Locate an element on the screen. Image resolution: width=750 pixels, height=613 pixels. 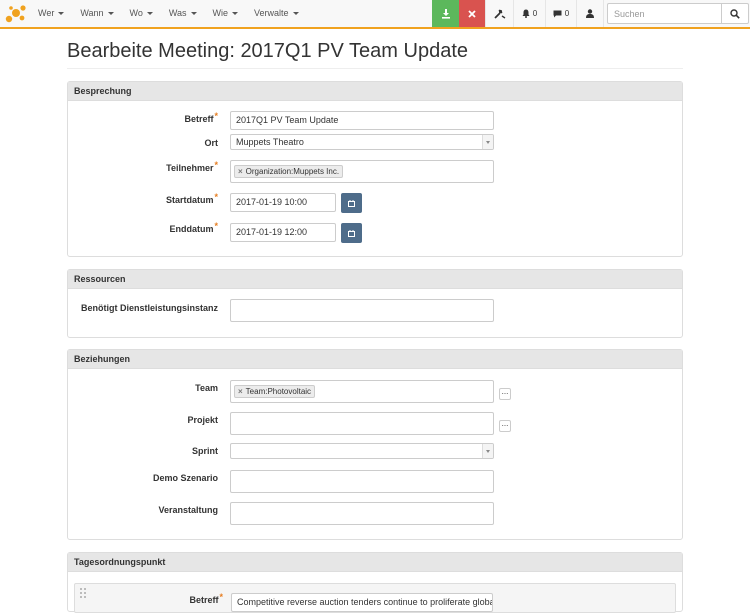
user-menu-button is located at coordinates (590, 13).